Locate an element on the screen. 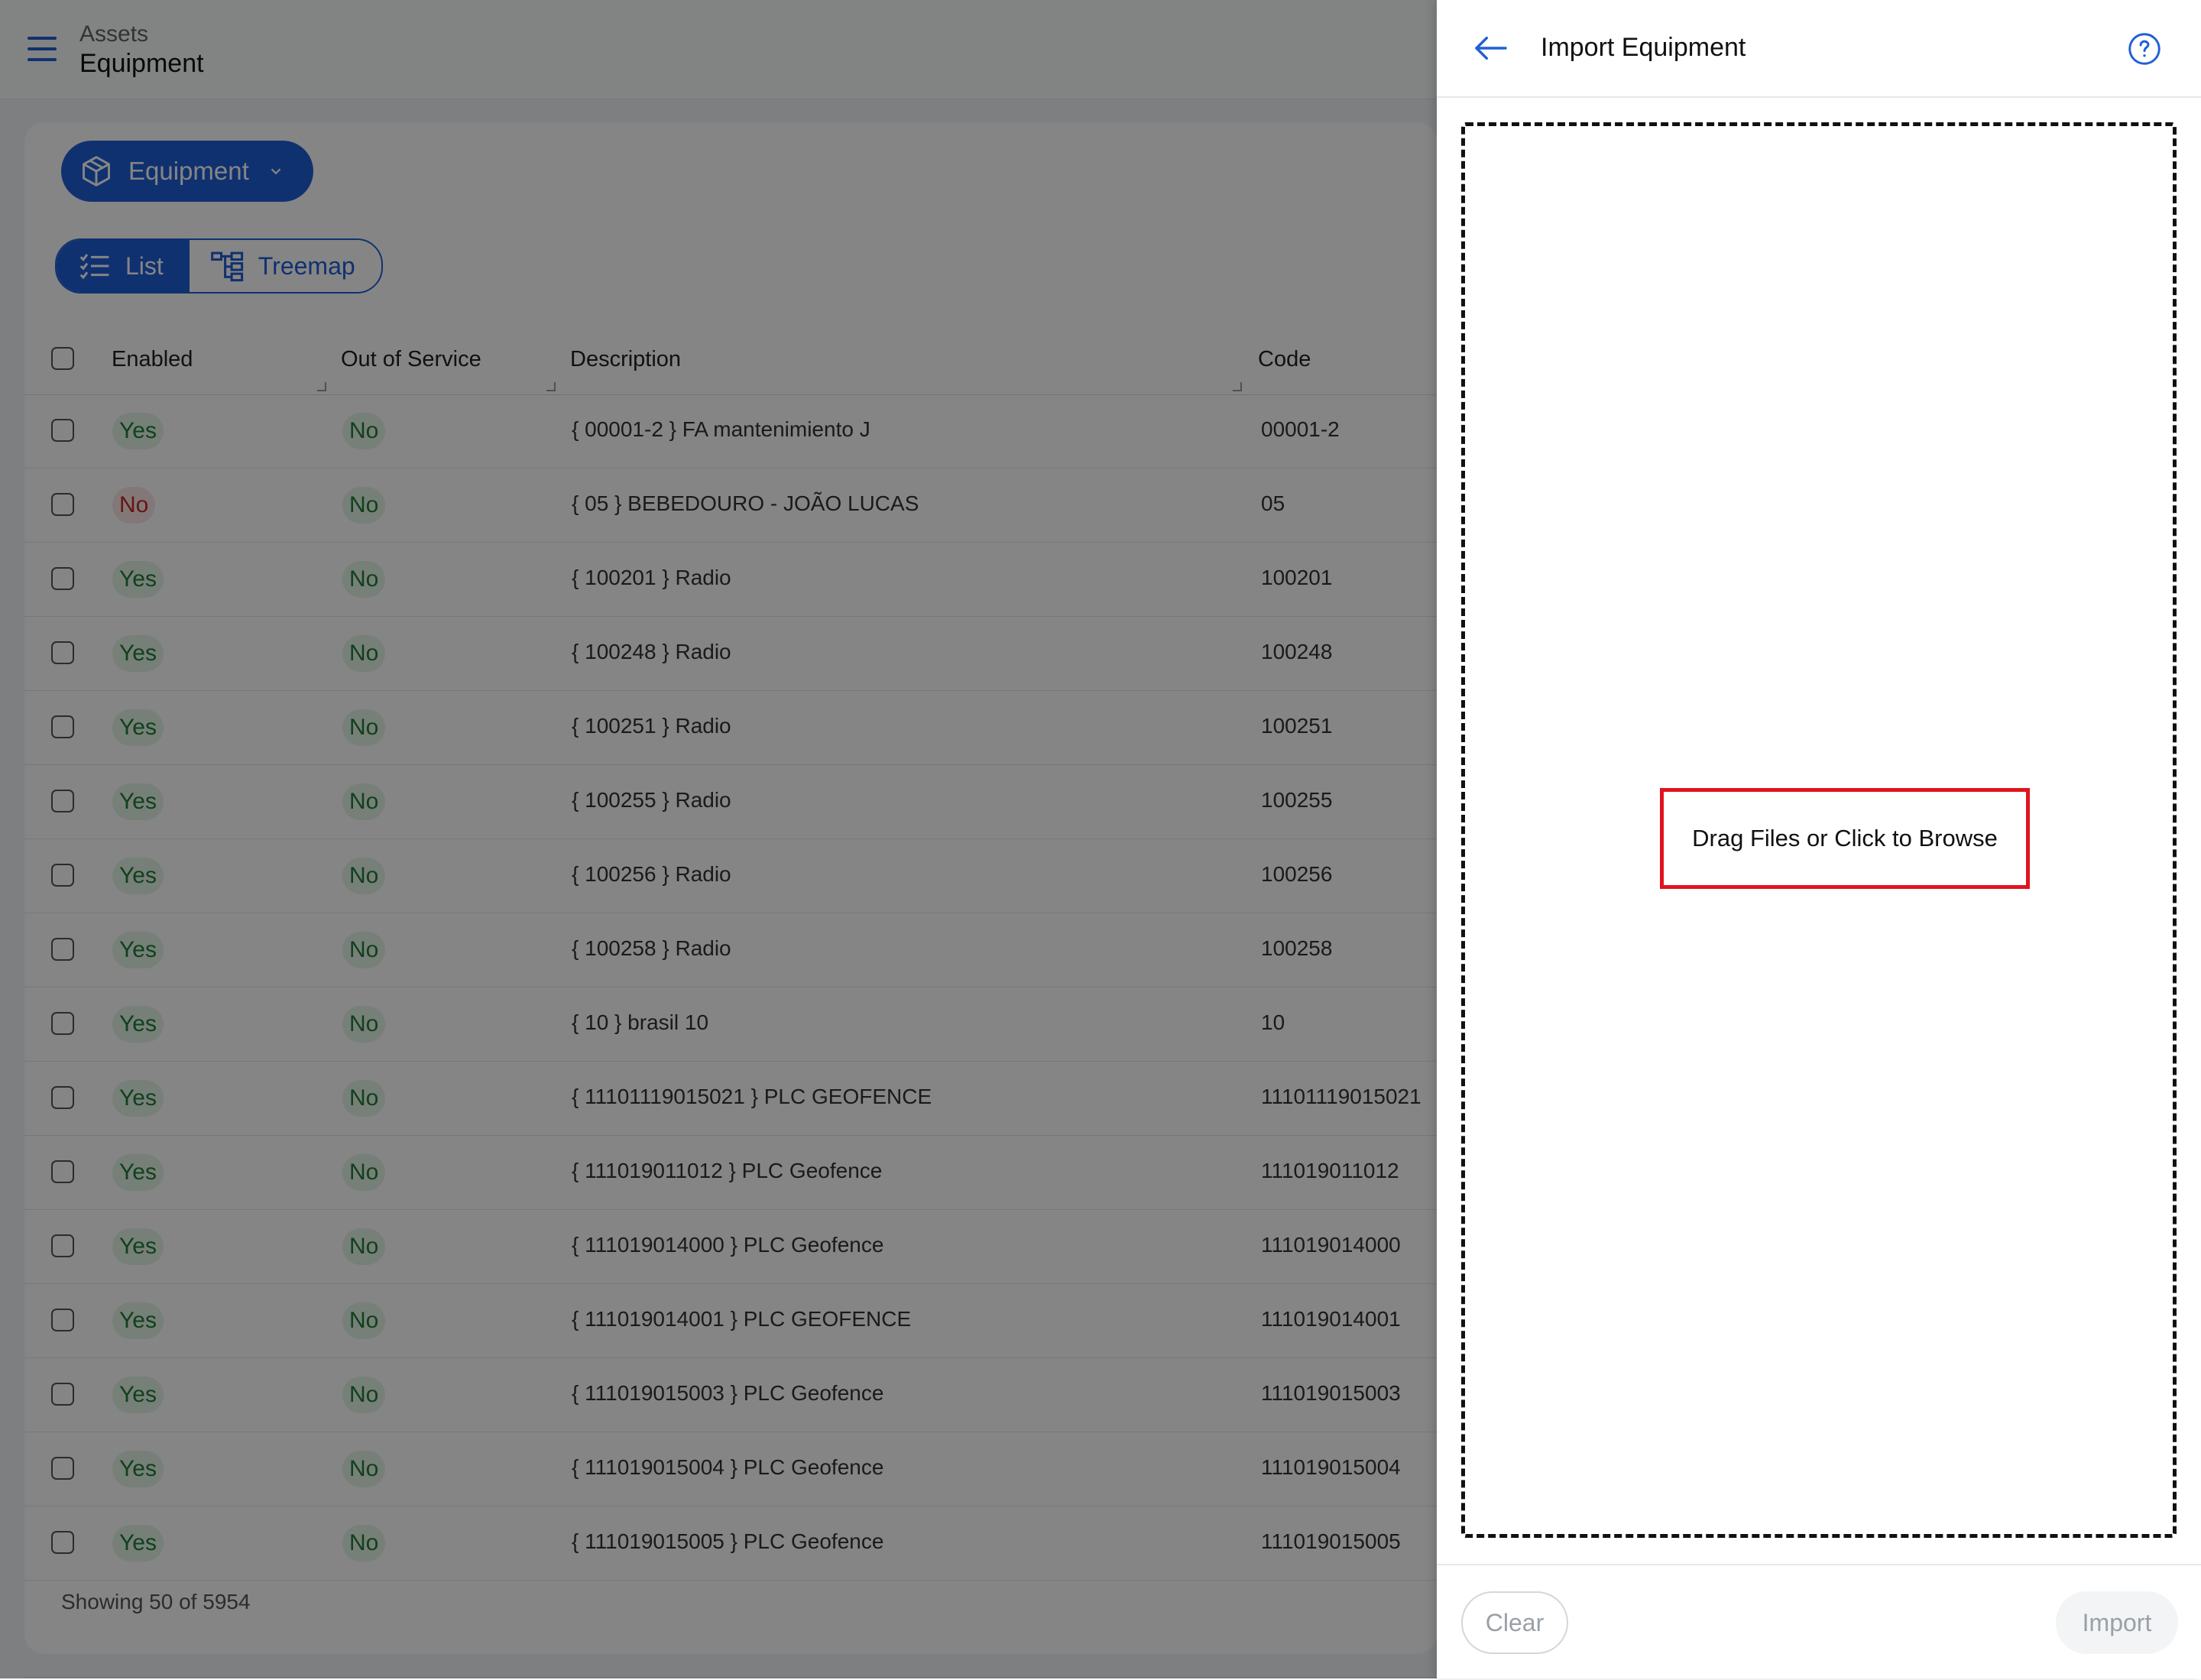 This screenshot has width=2201, height=1680. browse-files-prompt: Drag Files or Click to Browse is located at coordinates (1845, 838).